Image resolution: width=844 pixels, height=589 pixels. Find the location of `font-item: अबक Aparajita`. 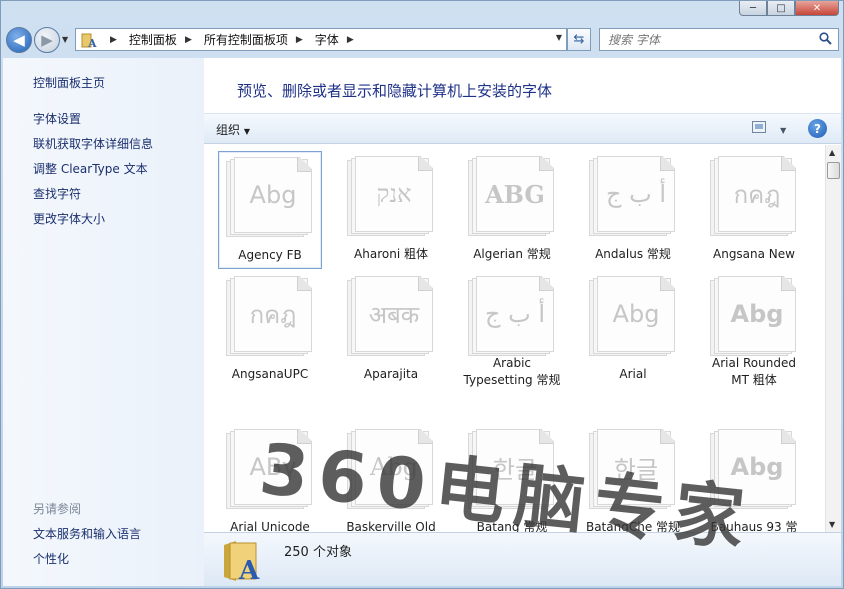

font-item: अबक Aparajita is located at coordinates (391, 330).